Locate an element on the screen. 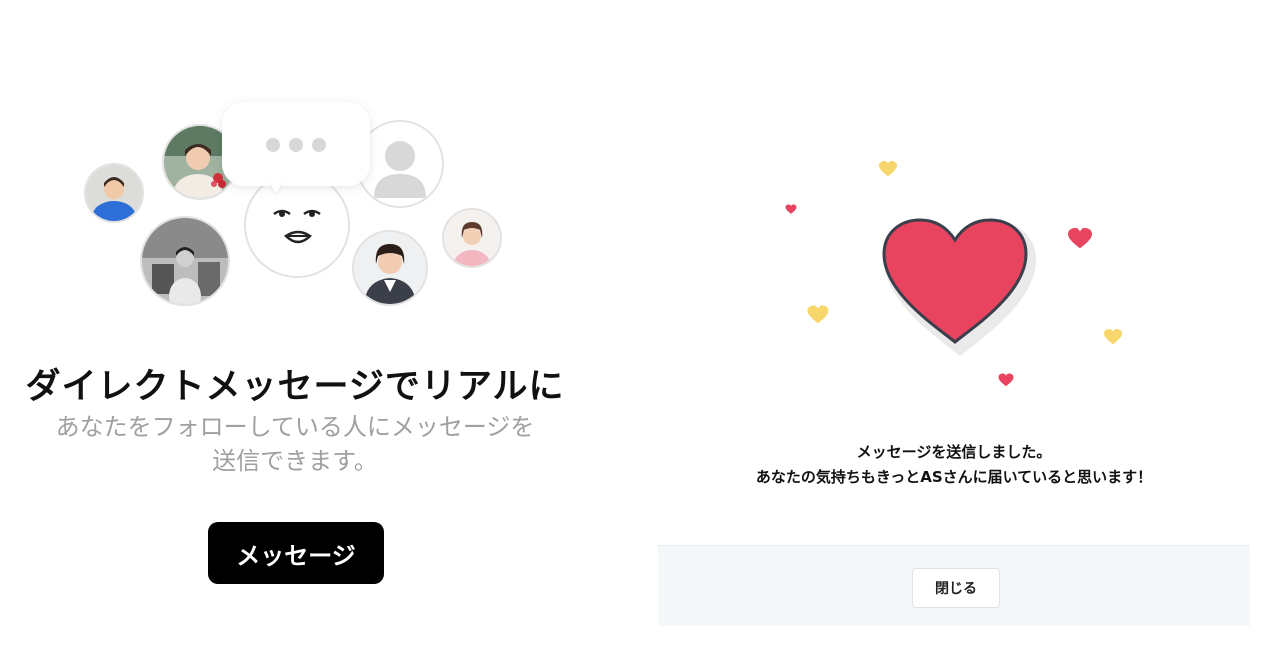  description: あなたをフォローしている人にメッセージを 送信できます。 is located at coordinates (295, 444).